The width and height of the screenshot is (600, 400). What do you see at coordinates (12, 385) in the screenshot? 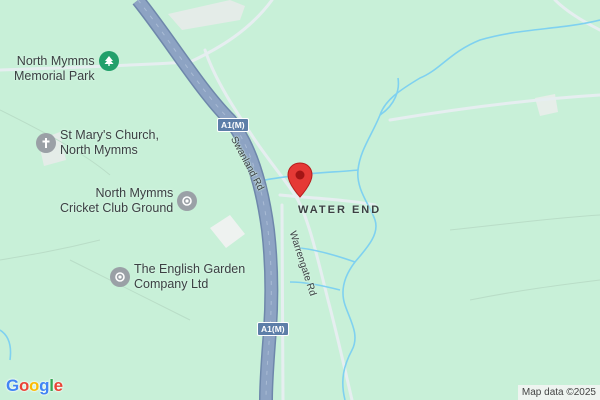
I see `logo-letter: G` at bounding box center [12, 385].